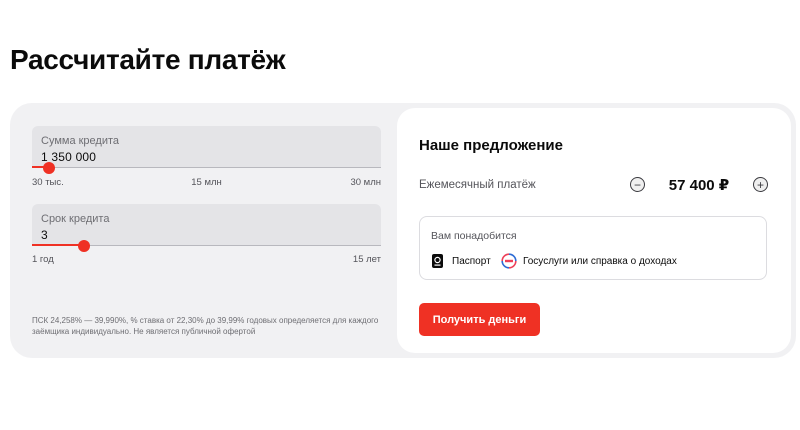  Describe the element at coordinates (206, 228) in the screenshot. I see `loan-term-field: Срок кредита 3` at that location.